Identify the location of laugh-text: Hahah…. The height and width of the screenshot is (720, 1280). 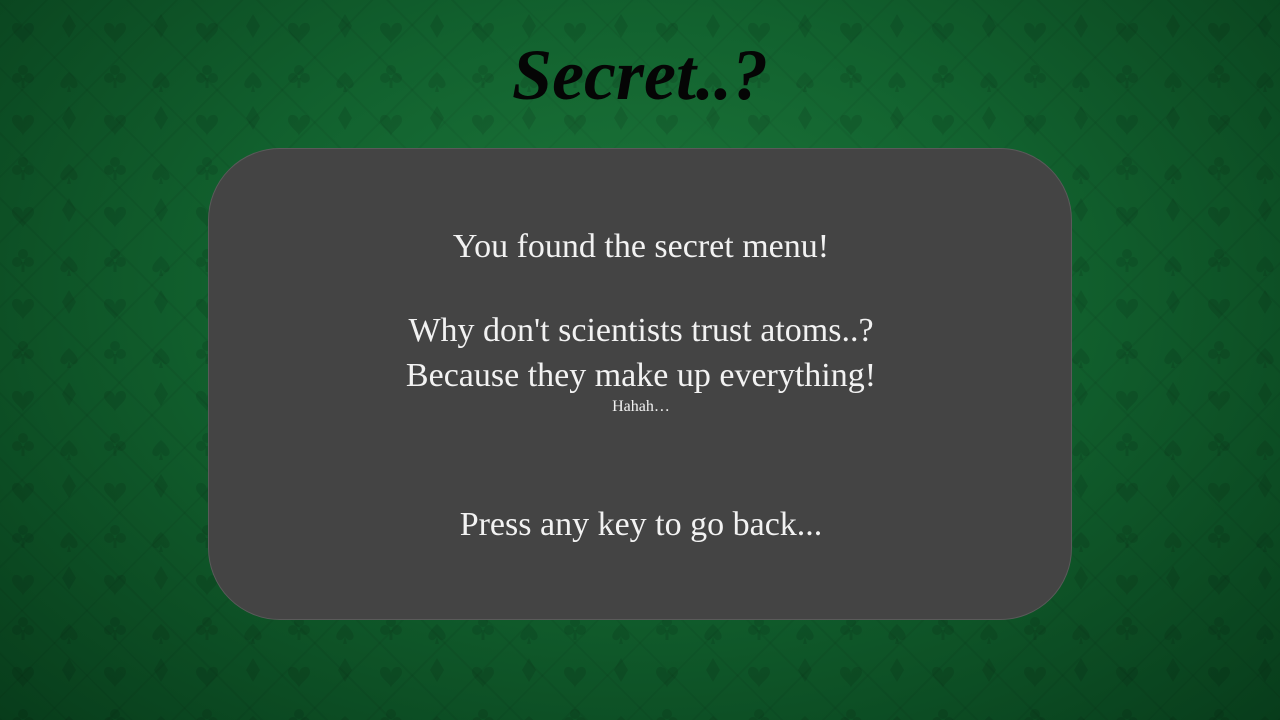
(641, 406).